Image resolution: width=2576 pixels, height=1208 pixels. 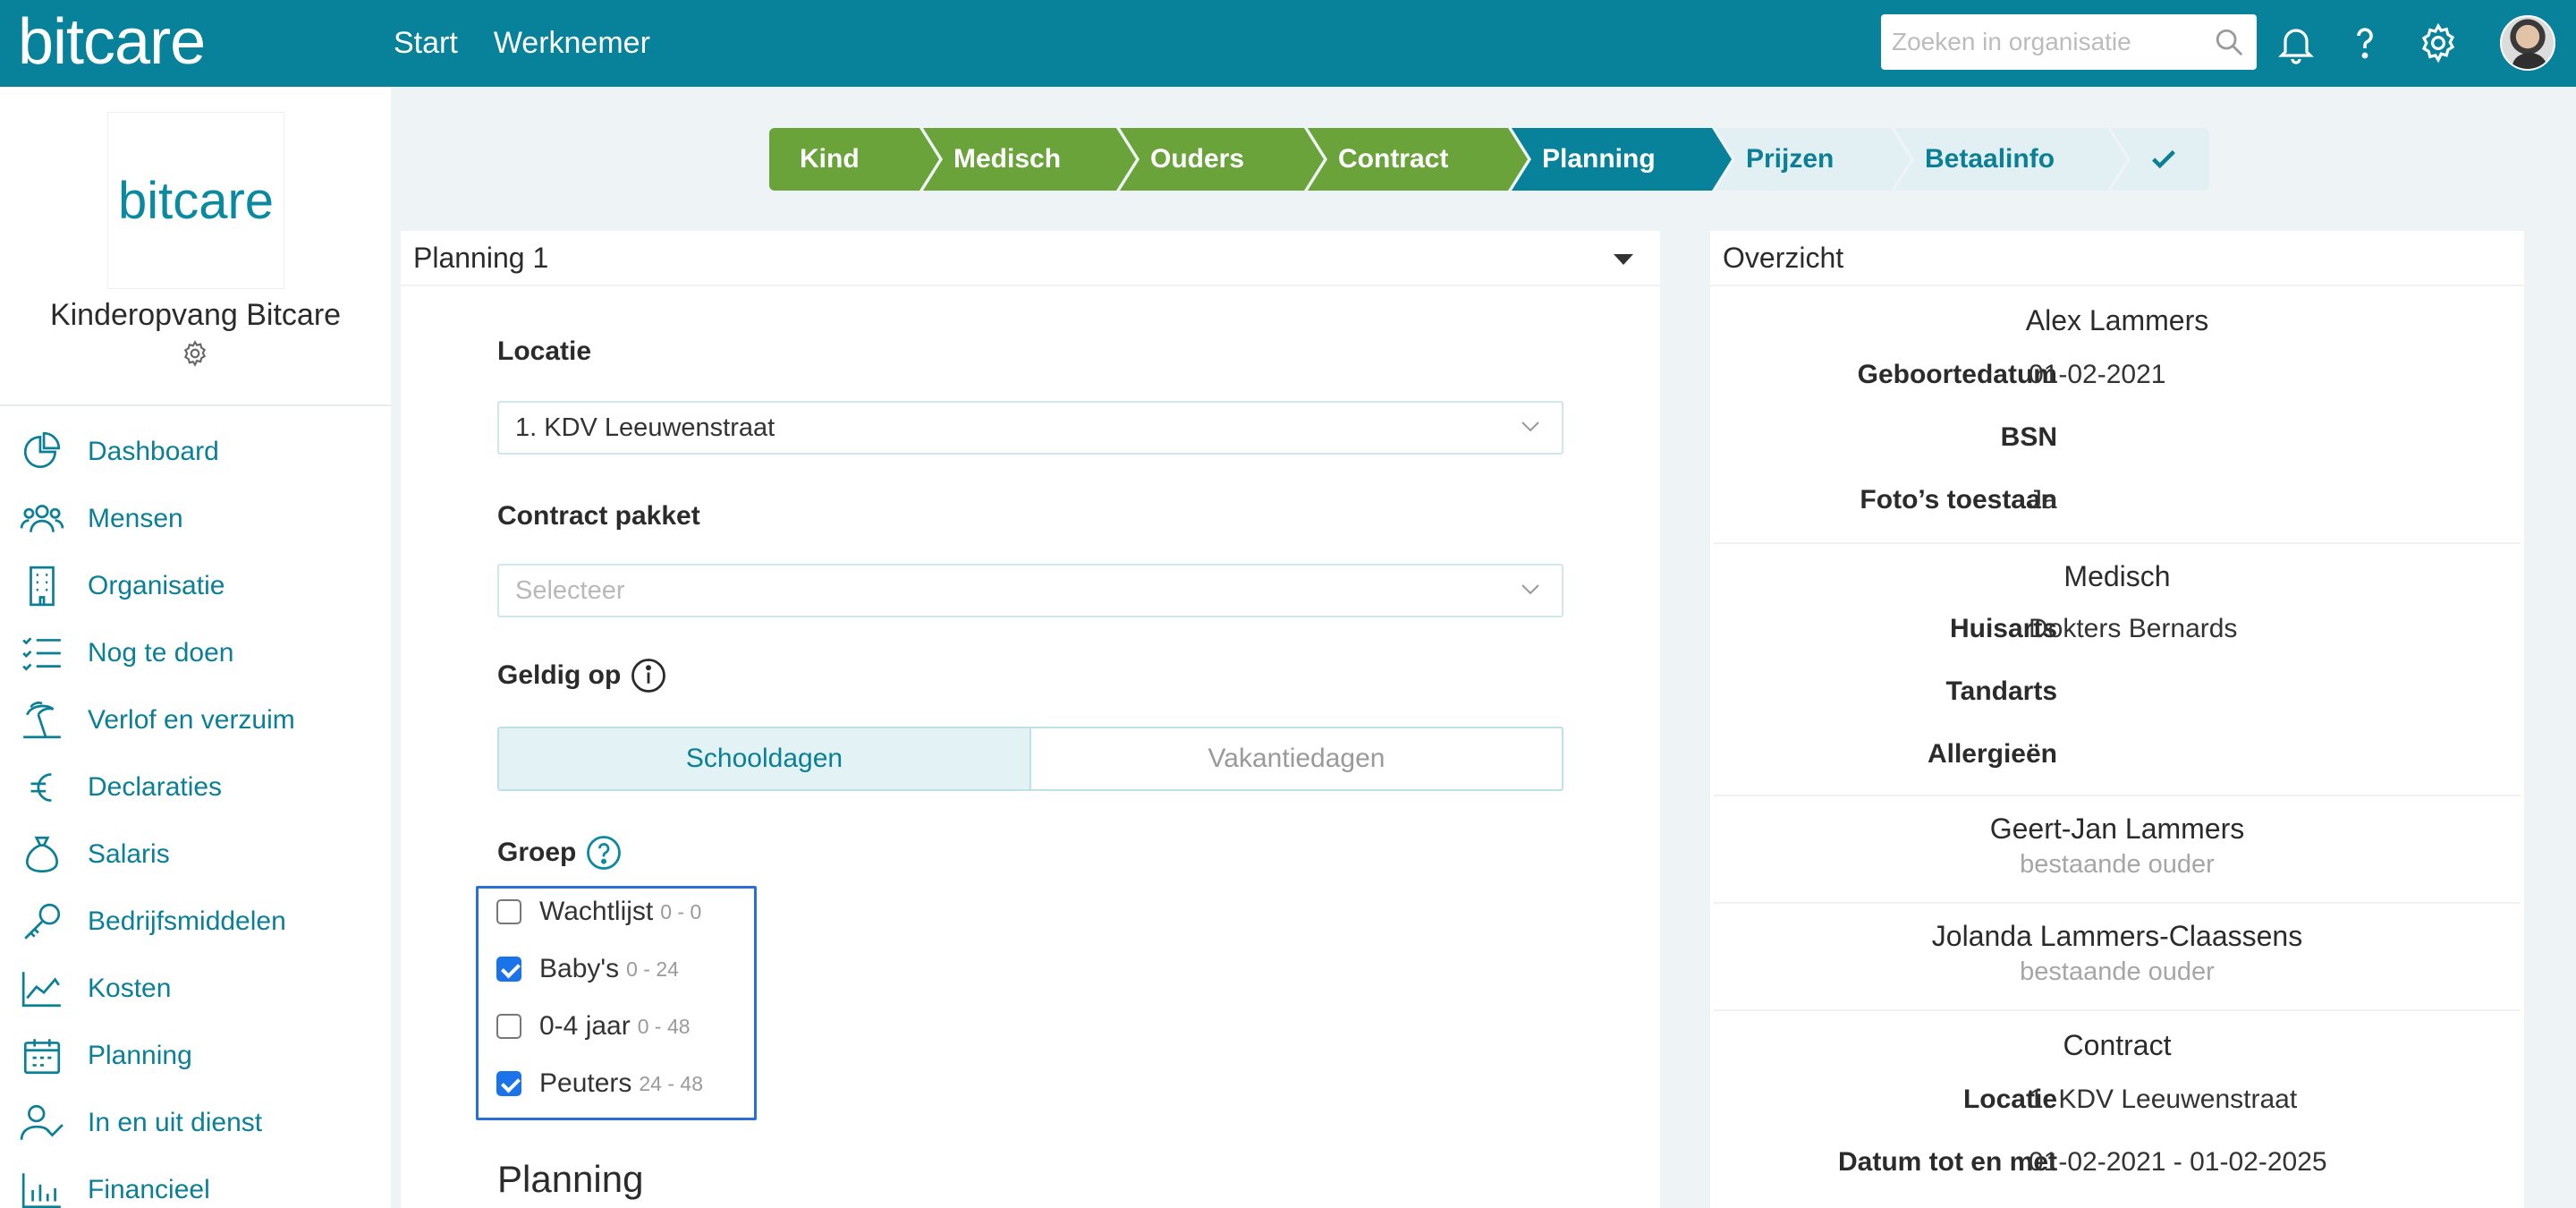 What do you see at coordinates (1418, 159) in the screenshot?
I see `step-contract: Contract` at bounding box center [1418, 159].